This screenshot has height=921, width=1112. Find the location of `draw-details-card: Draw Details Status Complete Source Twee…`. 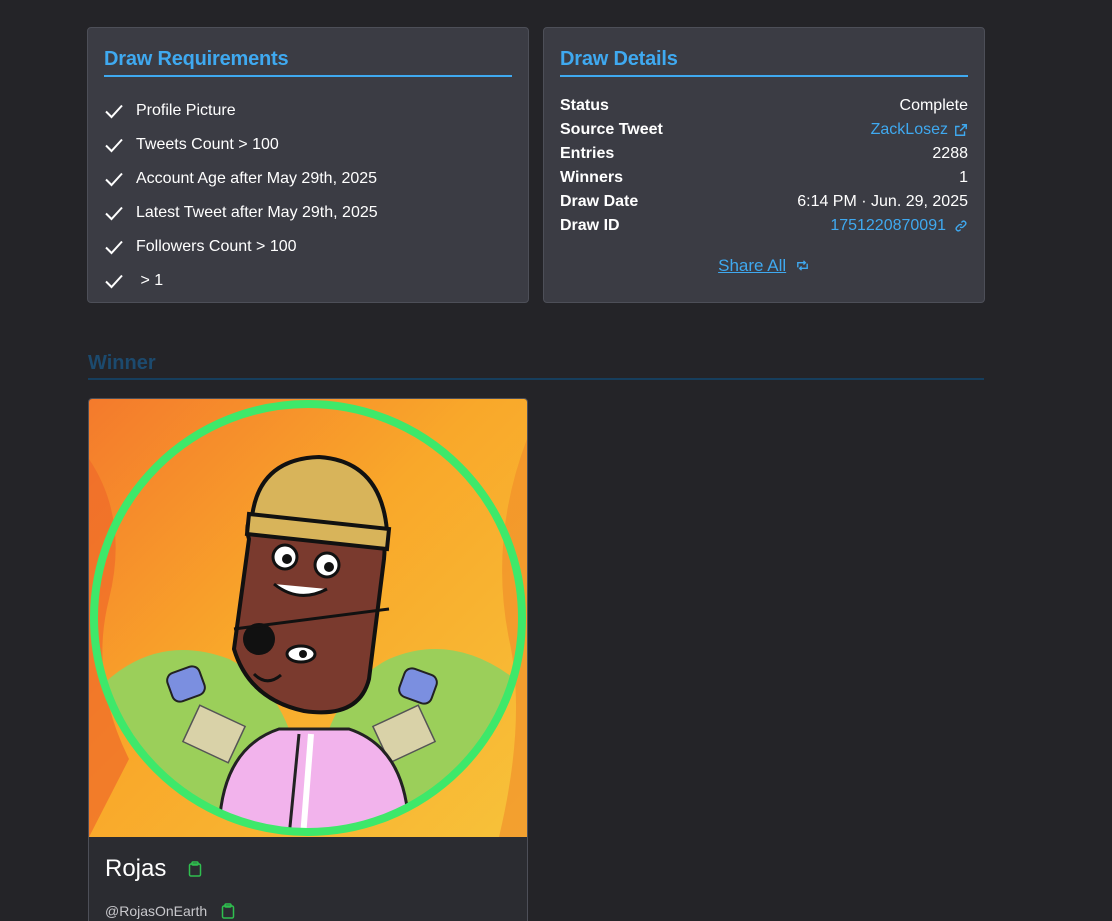

draw-details-card: Draw Details Status Complete Source Twee… is located at coordinates (764, 165).